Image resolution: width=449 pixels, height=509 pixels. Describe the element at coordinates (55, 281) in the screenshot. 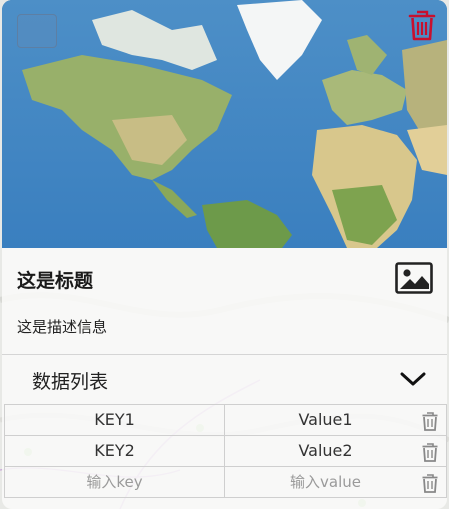

I see `card-title: 这是标题` at that location.